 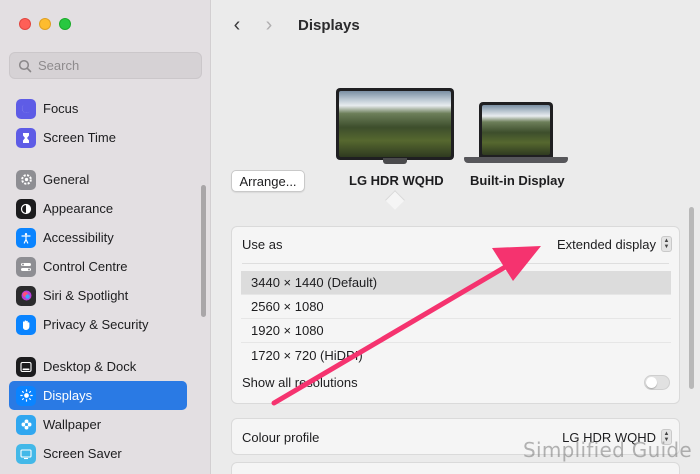 What do you see at coordinates (300, 382) in the screenshot?
I see `show-all-resolutions-label: Show all resolutions` at bounding box center [300, 382].